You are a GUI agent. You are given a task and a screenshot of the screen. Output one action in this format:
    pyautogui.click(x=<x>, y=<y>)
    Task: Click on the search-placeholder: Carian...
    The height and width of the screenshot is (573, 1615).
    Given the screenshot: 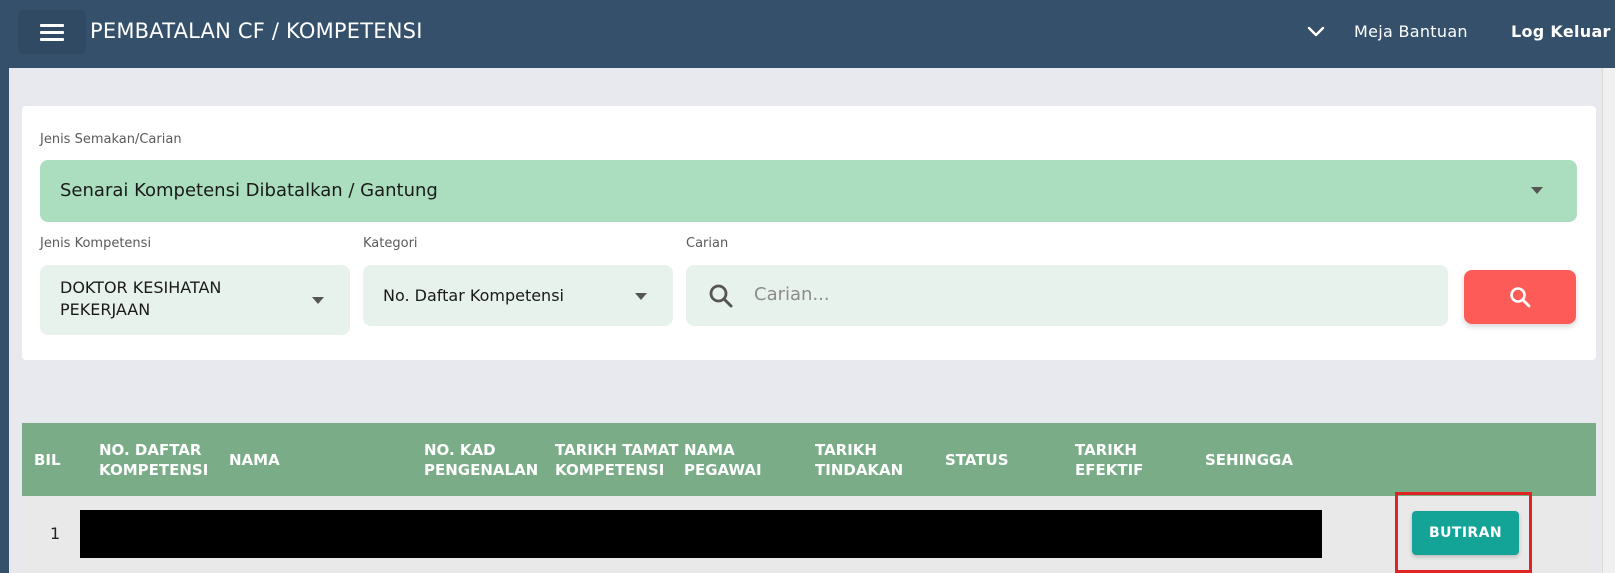 What is the action you would take?
    pyautogui.click(x=792, y=294)
    